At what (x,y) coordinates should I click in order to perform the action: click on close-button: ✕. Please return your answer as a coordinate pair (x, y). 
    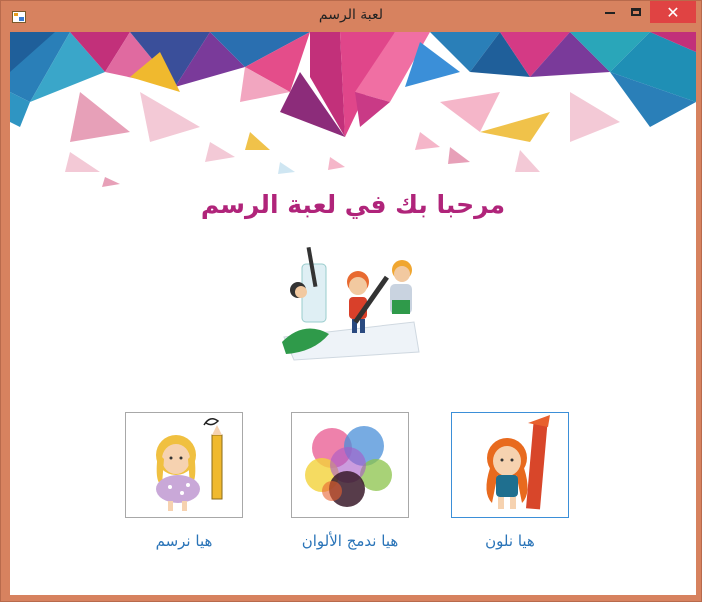
    Looking at the image, I should click on (673, 12).